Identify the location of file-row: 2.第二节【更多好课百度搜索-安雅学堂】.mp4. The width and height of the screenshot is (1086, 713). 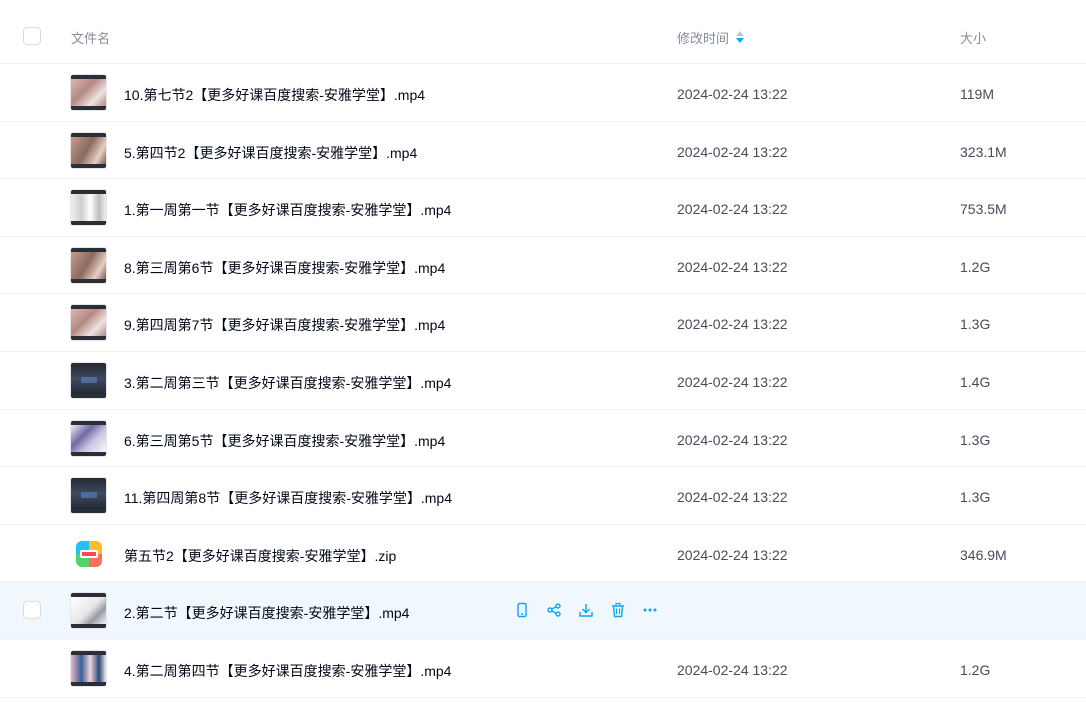
(543, 611).